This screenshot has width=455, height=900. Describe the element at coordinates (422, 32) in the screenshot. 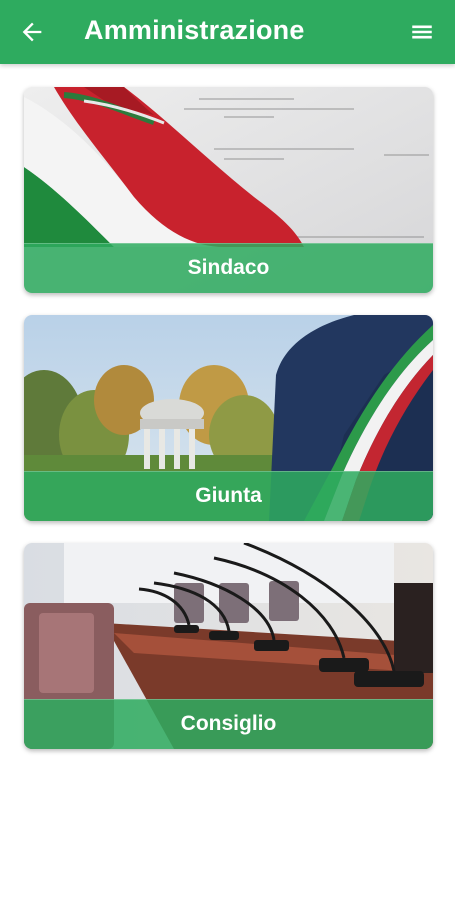

I see `hamburger-menu-icon` at that location.